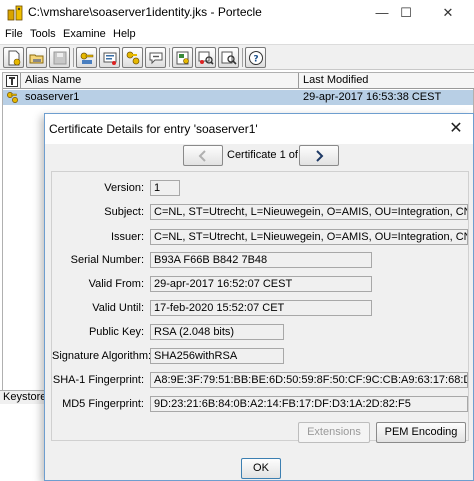 This screenshot has width=474, height=481. I want to click on examine-crl-button, so click(228, 57).